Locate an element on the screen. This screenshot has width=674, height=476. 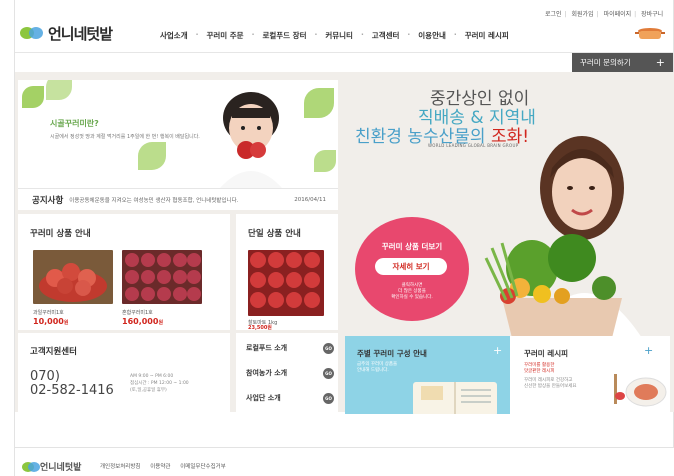
recipe-desc: 꾸러미 레시피로 건강하고 신선한 밥상을 만들어보세요 is located at coordinates (550, 383).